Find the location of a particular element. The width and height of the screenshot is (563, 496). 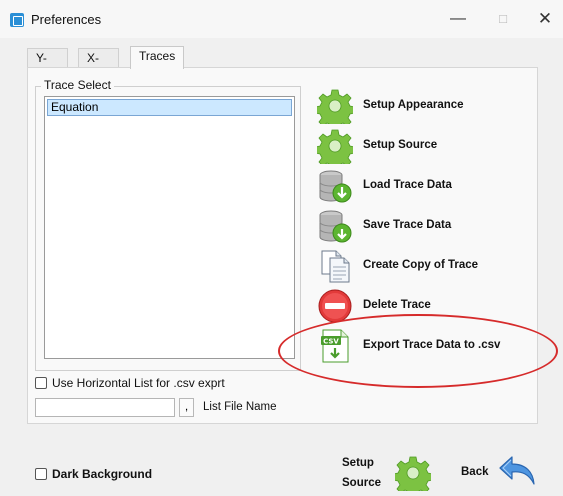

horizontal-list-checkbox-box is located at coordinates (41, 383).